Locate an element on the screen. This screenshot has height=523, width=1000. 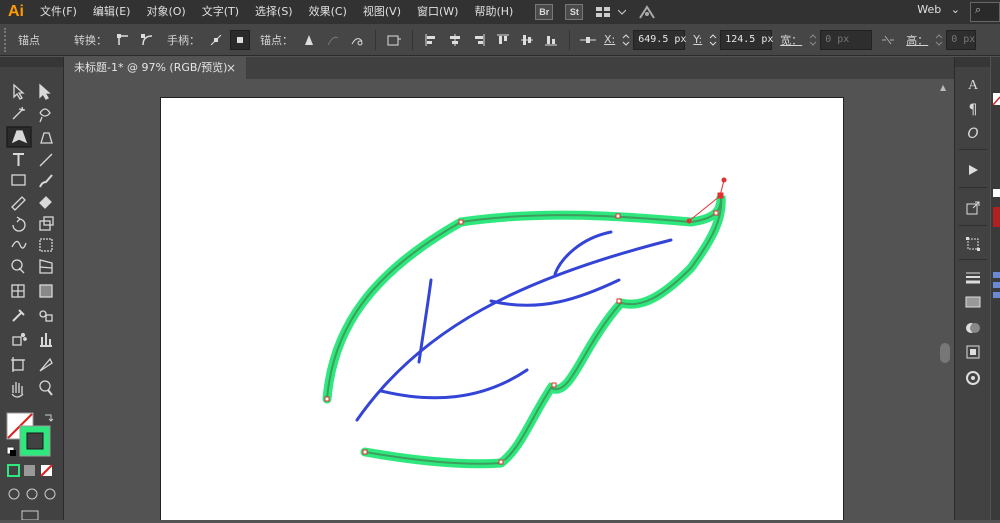
stock-button: St is located at coordinates (574, 12).